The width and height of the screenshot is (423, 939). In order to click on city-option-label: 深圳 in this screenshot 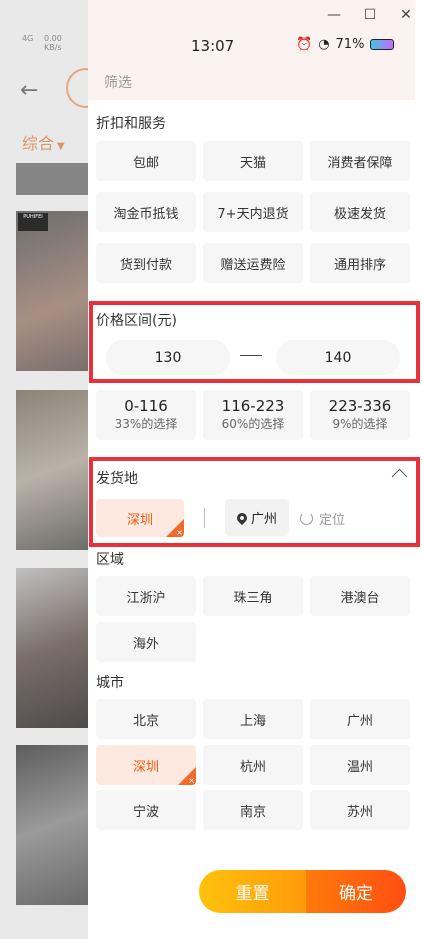, I will do `click(145, 767)`.